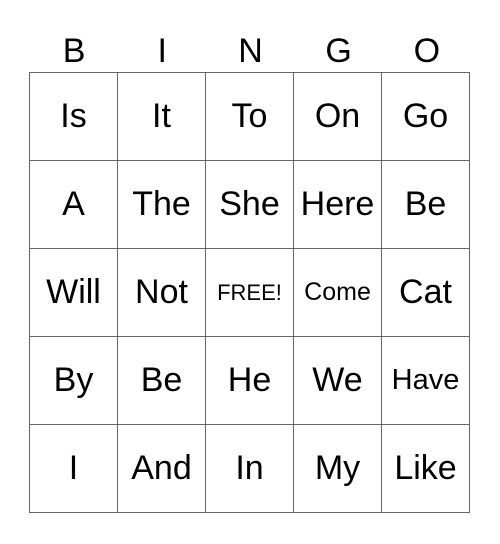 Image resolution: width=500 pixels, height=544 pixels. I want to click on header-letter-i: I, so click(162, 51).